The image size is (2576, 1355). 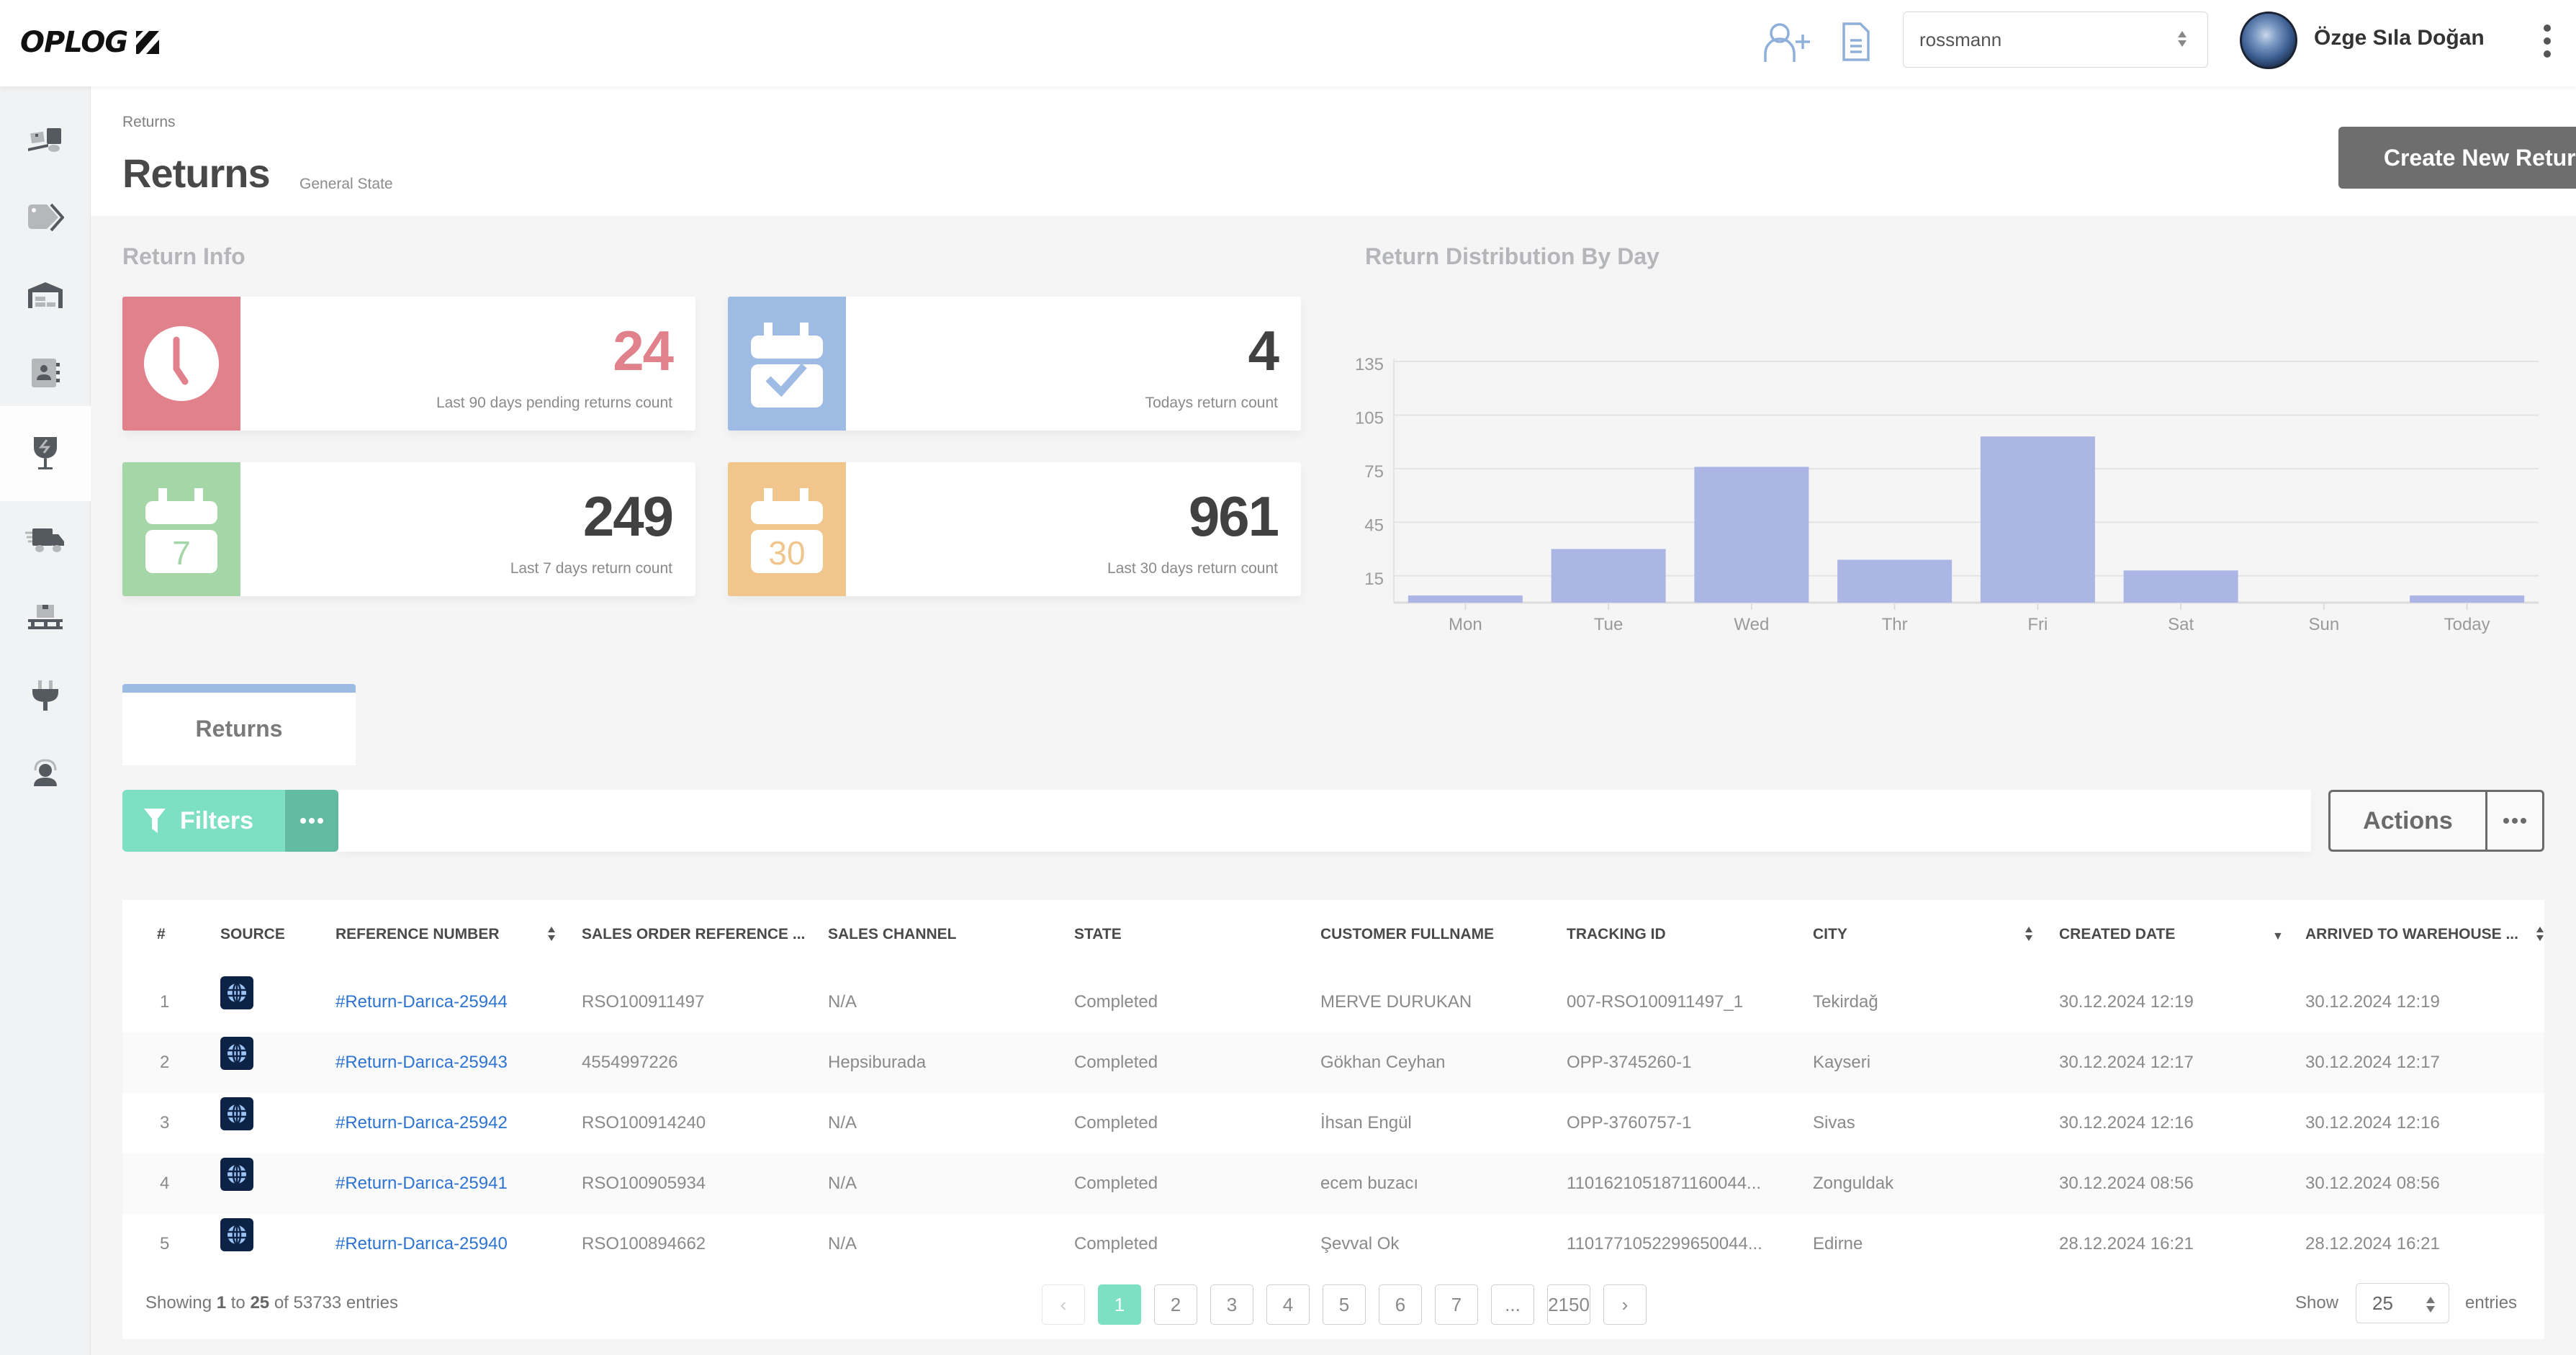 I want to click on column-header-tracking-id: TRACKING ID, so click(x=1616, y=934).